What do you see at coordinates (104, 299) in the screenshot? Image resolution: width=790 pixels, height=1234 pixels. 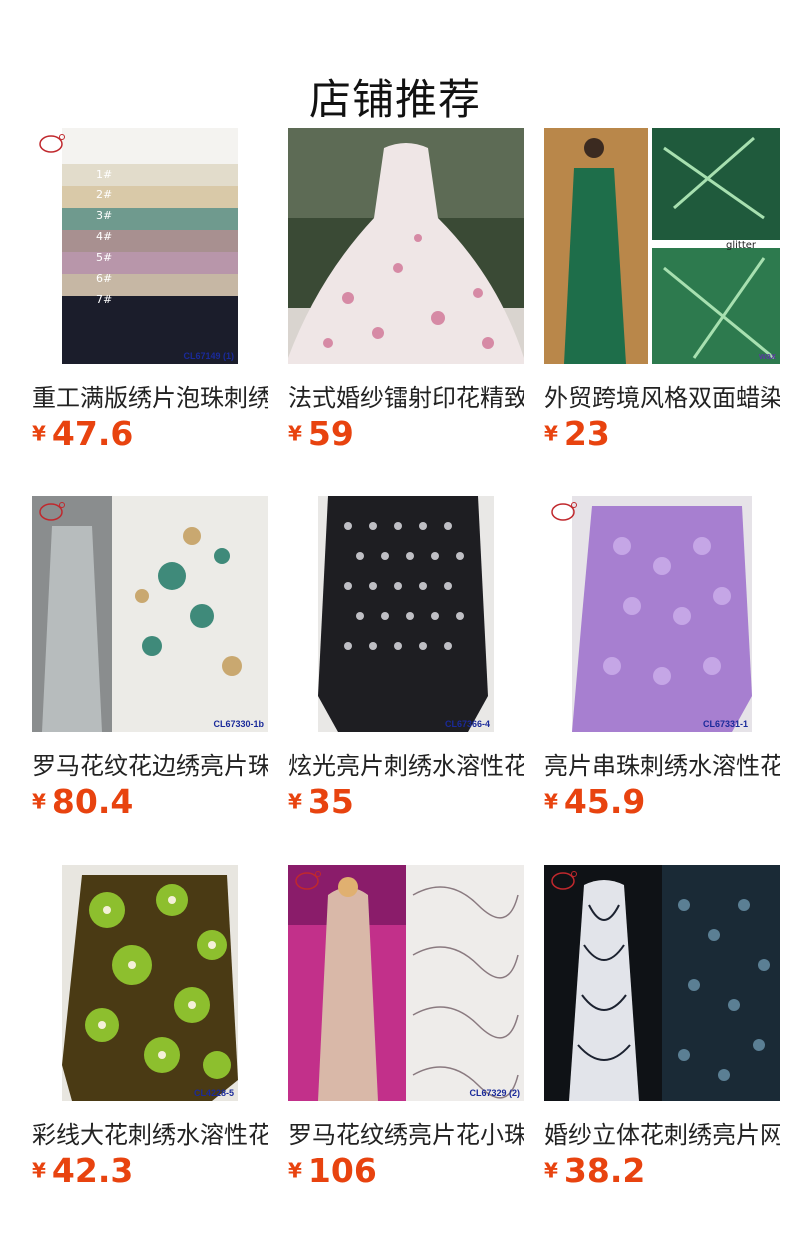 I see `swatch-label: 7#` at bounding box center [104, 299].